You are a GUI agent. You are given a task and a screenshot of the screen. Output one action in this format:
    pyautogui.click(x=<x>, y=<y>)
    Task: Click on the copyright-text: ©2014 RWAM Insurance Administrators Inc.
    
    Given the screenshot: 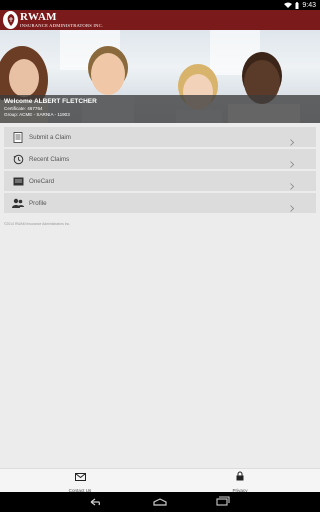 What is the action you would take?
    pyautogui.click(x=37, y=224)
    